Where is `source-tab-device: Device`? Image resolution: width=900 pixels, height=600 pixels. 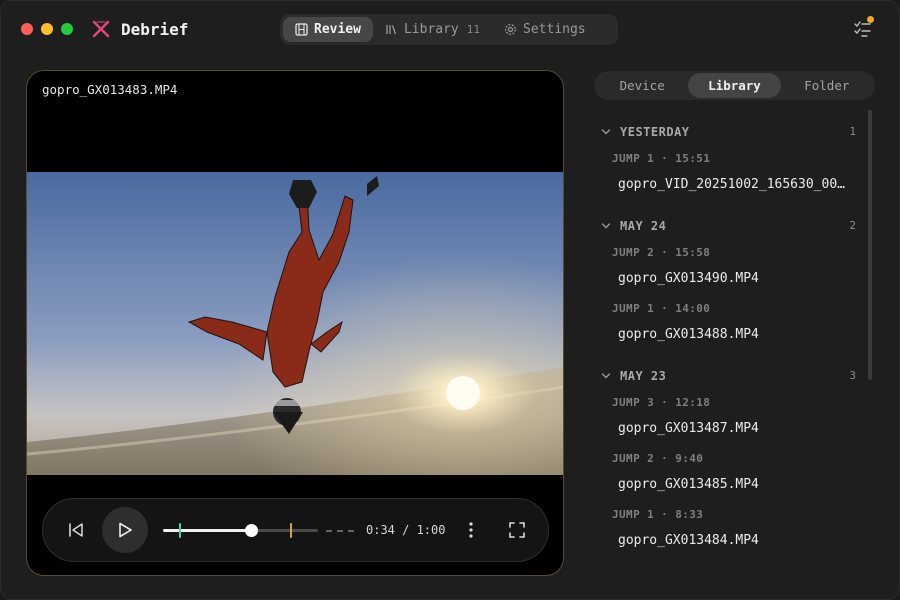 source-tab-device: Device is located at coordinates (642, 85).